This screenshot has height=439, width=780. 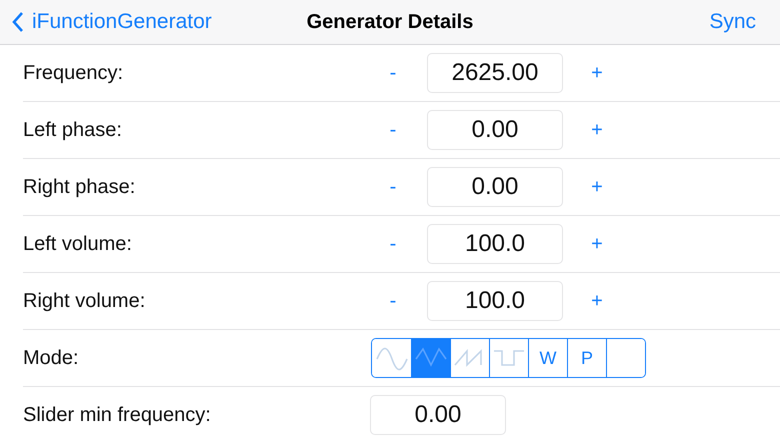 I want to click on mode-segment, so click(x=625, y=358).